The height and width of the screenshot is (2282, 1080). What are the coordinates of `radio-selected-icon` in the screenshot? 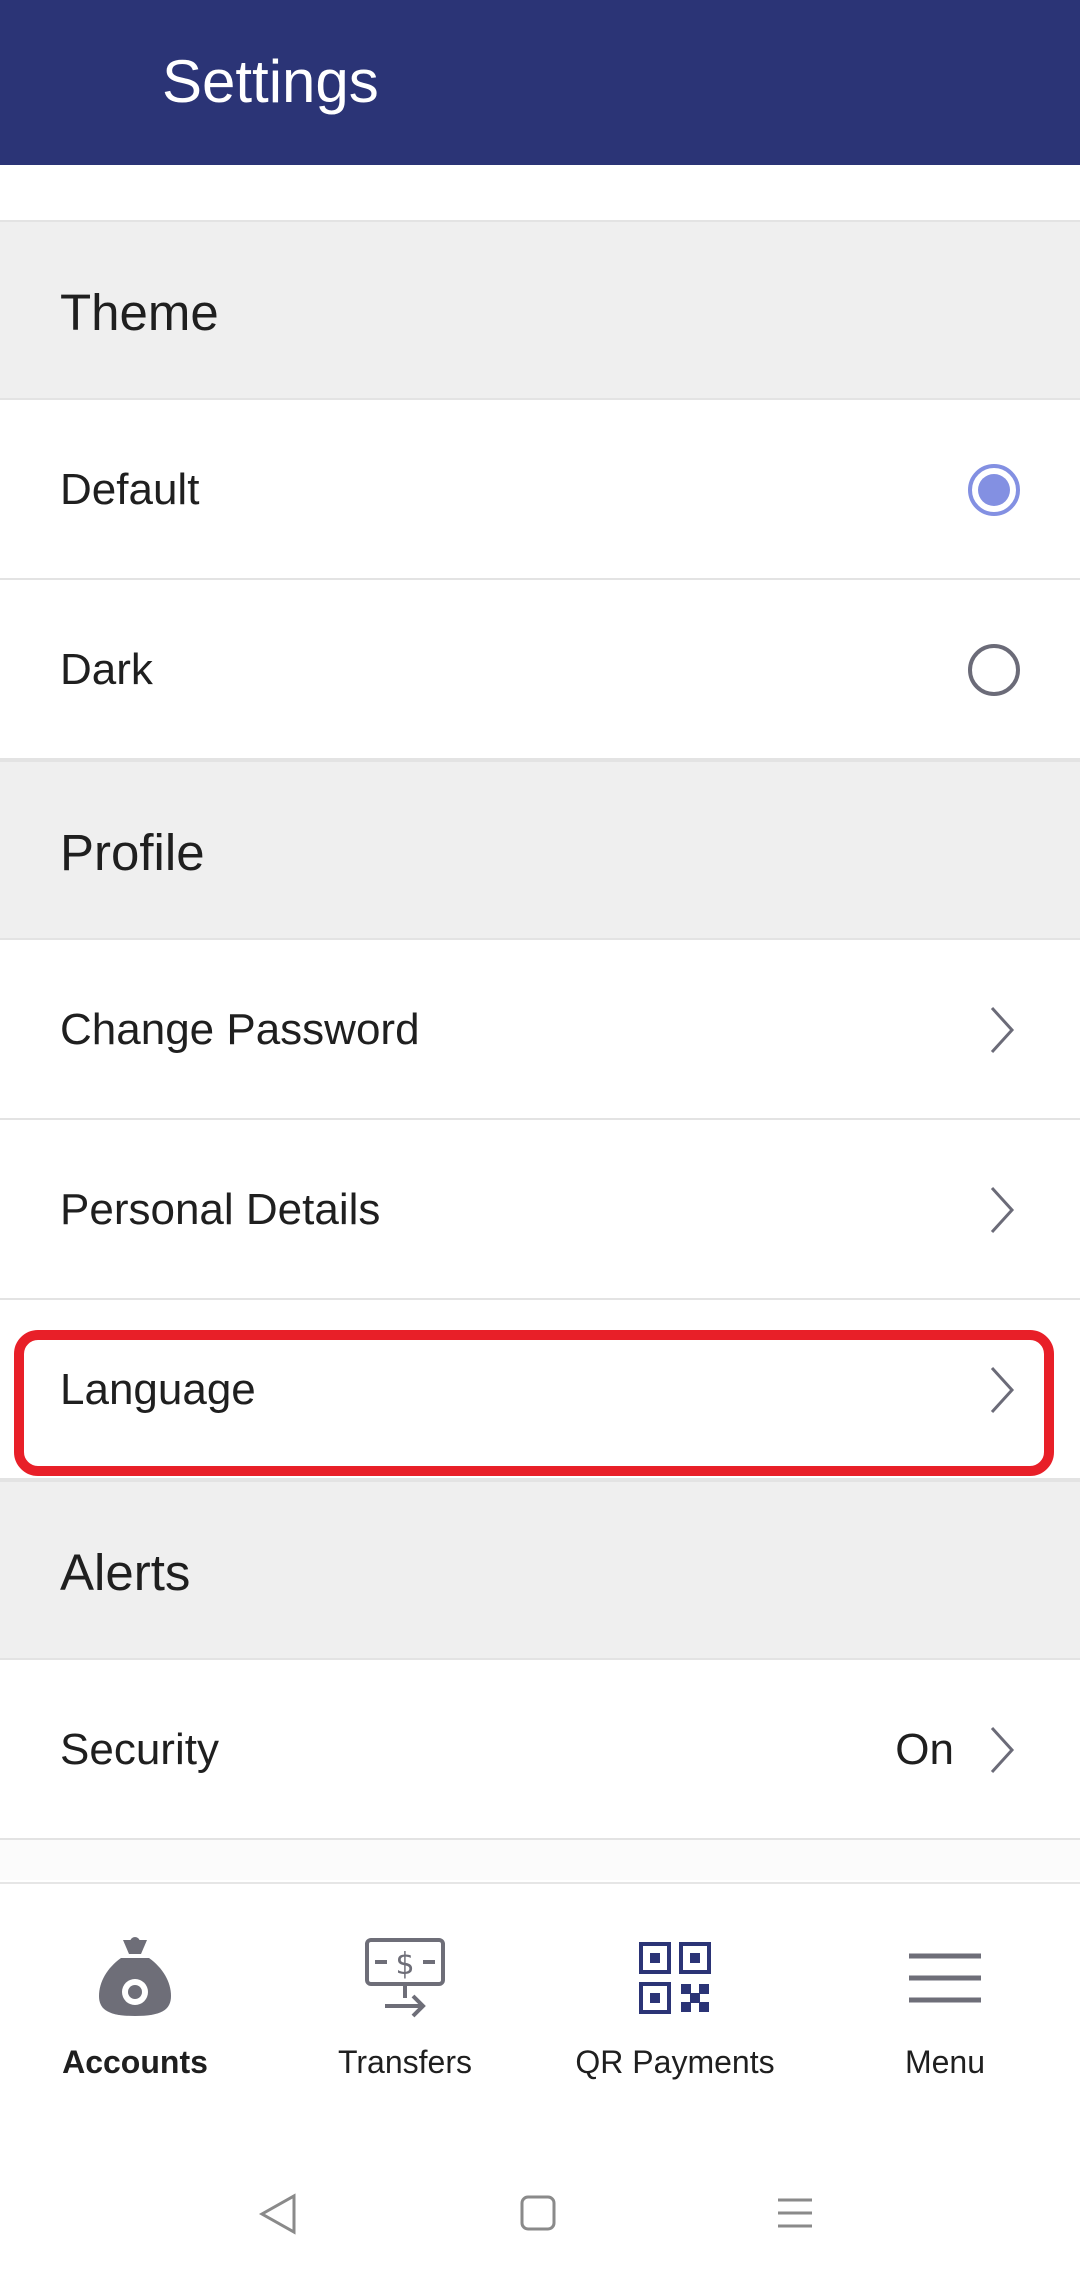 It's located at (994, 490).